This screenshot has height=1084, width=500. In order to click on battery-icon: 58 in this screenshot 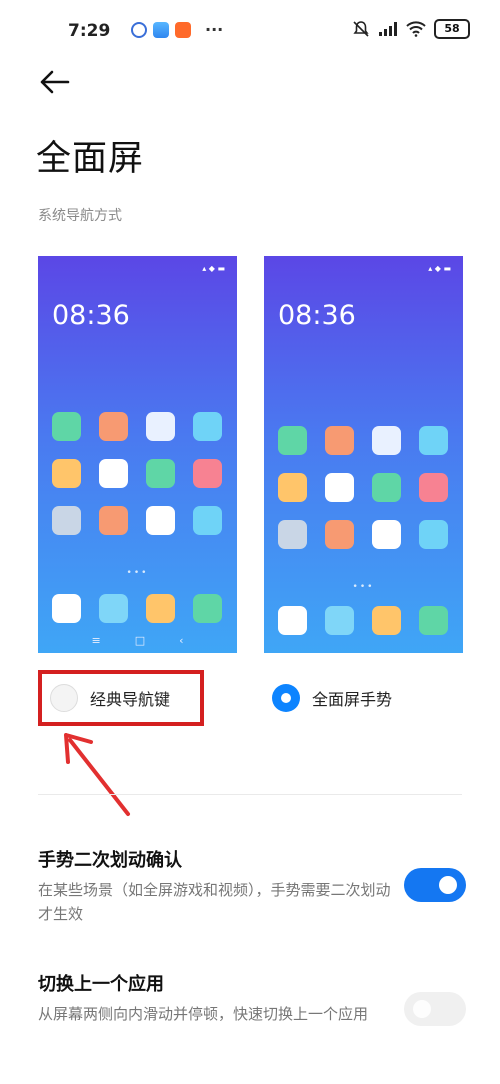, I will do `click(452, 29)`.